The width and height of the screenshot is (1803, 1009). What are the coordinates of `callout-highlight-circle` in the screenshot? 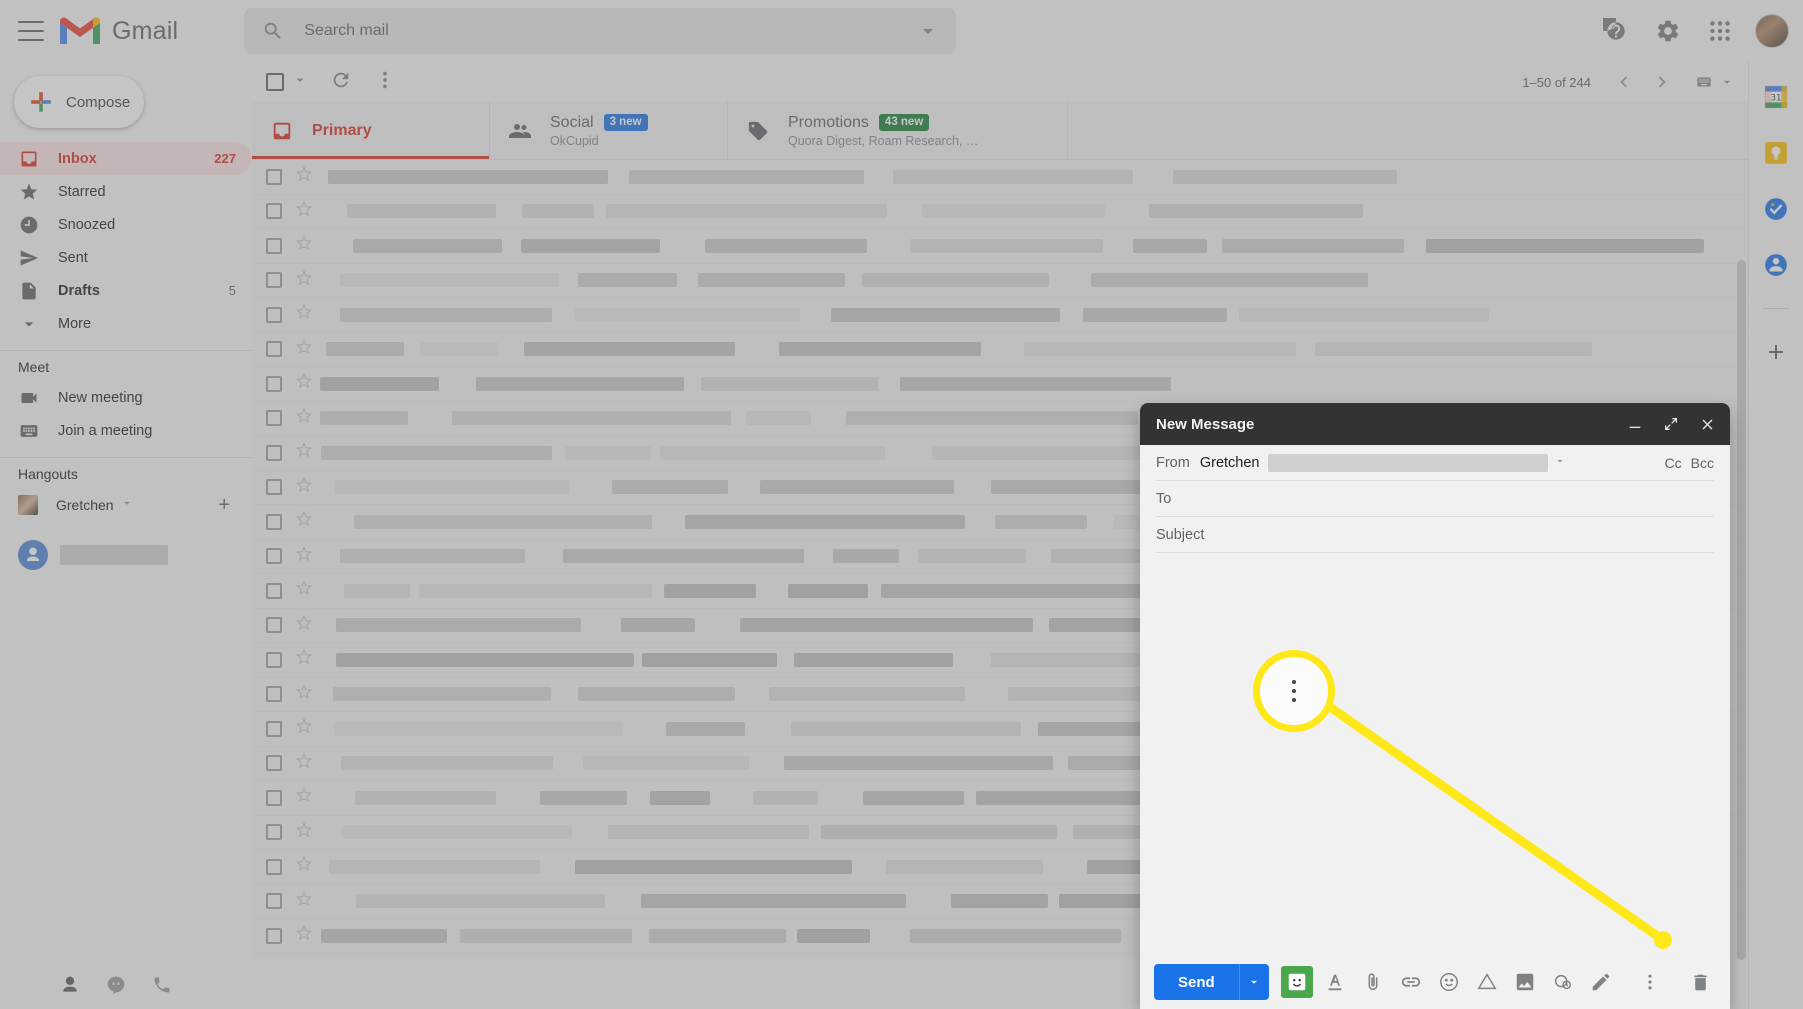 It's located at (1294, 691).